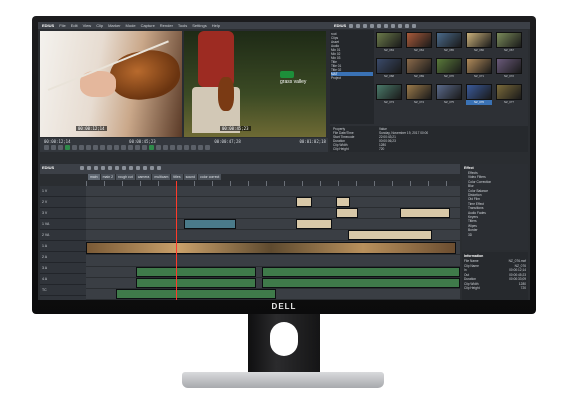 Image resolution: width=572 pixels, height=404 pixels. What do you see at coordinates (352, 78) in the screenshot?
I see `folder-item: Project` at bounding box center [352, 78].